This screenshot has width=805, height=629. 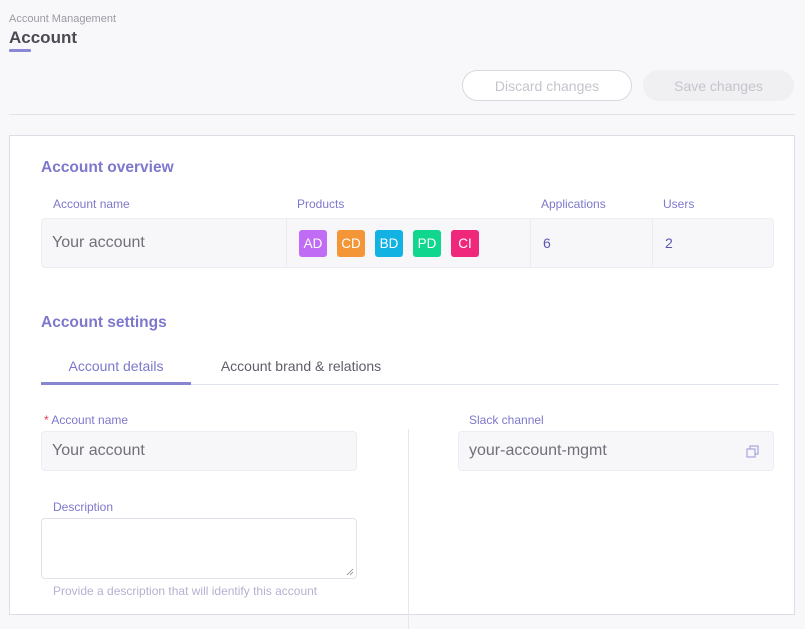 What do you see at coordinates (616, 451) in the screenshot?
I see `slack-channel-input: your-account-mgmt` at bounding box center [616, 451].